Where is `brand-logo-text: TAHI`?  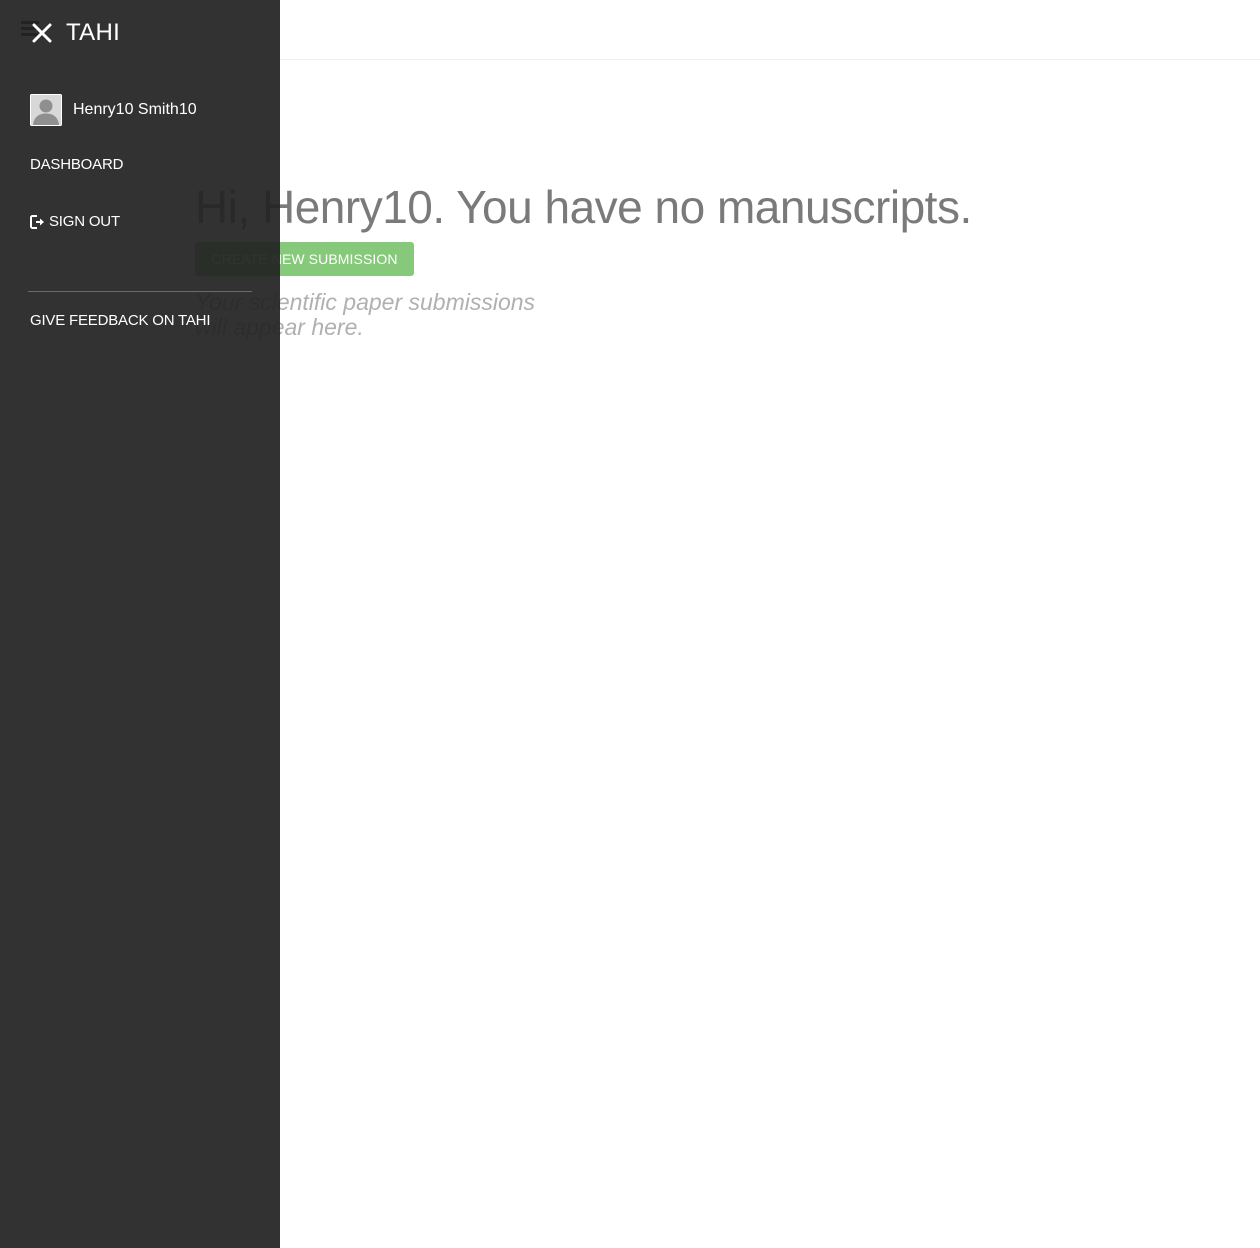 brand-logo-text: TAHI is located at coordinates (93, 32).